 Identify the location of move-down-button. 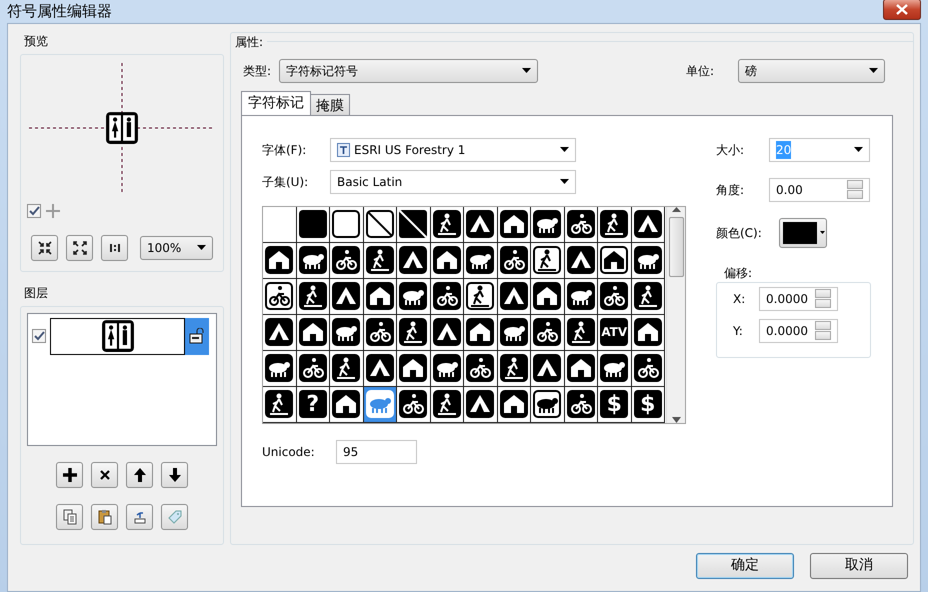
(174, 475).